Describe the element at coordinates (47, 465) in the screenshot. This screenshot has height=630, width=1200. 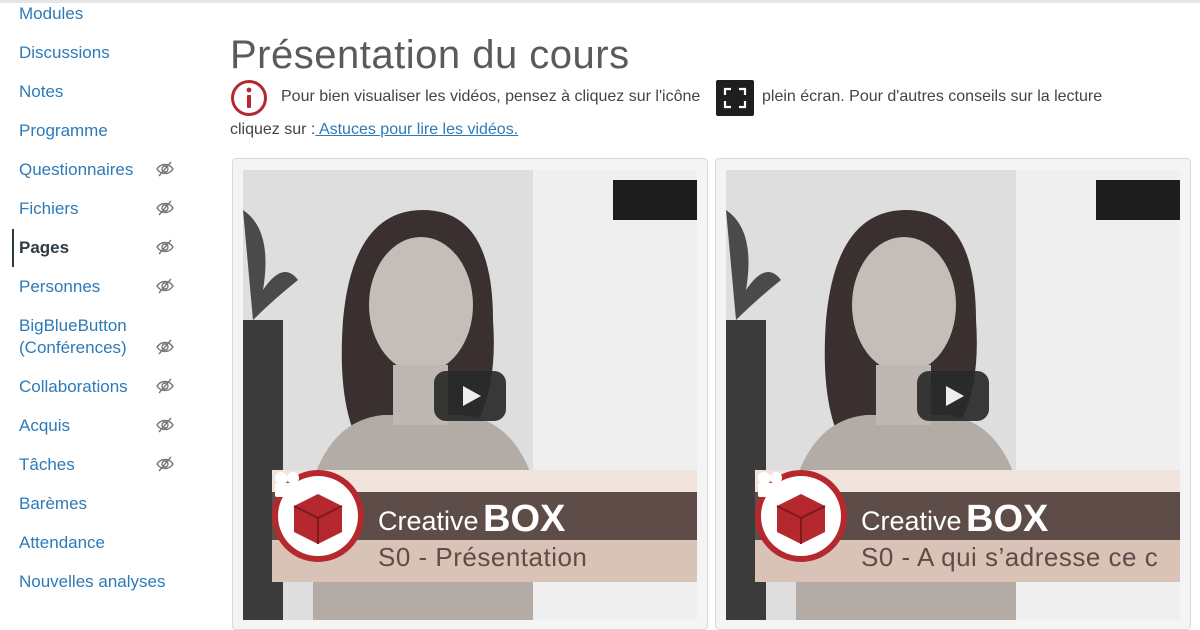
I see `sidebar-item-label: Tâches` at that location.